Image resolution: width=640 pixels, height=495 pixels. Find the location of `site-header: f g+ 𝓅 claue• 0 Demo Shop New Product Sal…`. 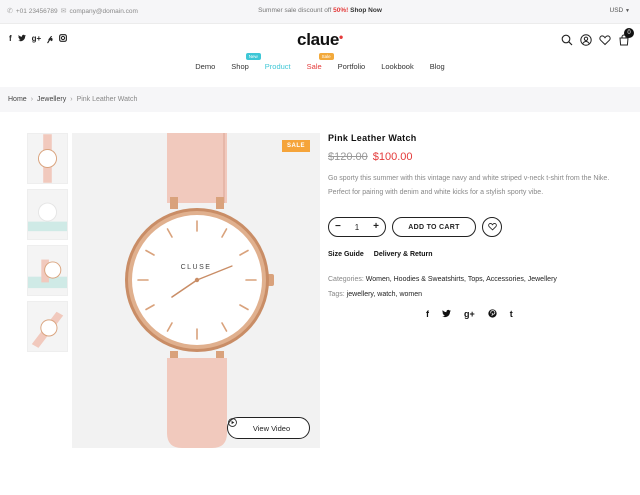

site-header: f g+ 𝓅 claue• 0 Demo Shop New Product Sal… is located at coordinates (320, 55).